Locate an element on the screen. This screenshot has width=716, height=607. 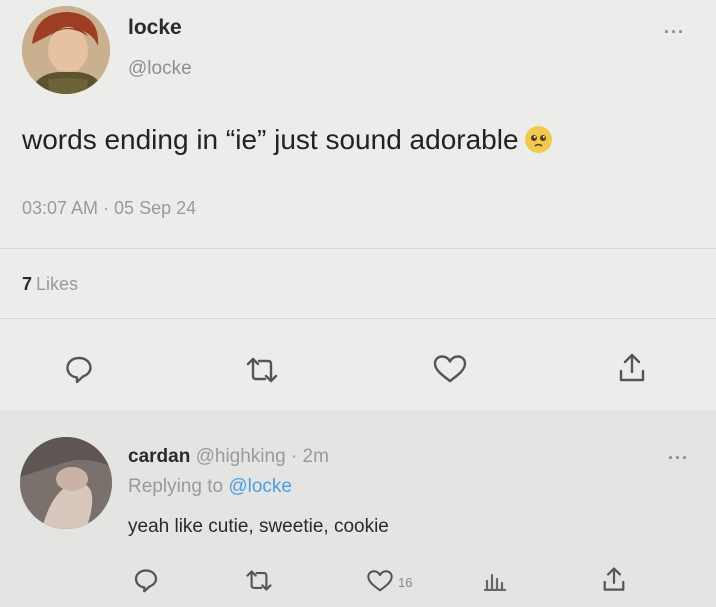
reply-header: cardan @highking · 2m is located at coordinates (228, 457).